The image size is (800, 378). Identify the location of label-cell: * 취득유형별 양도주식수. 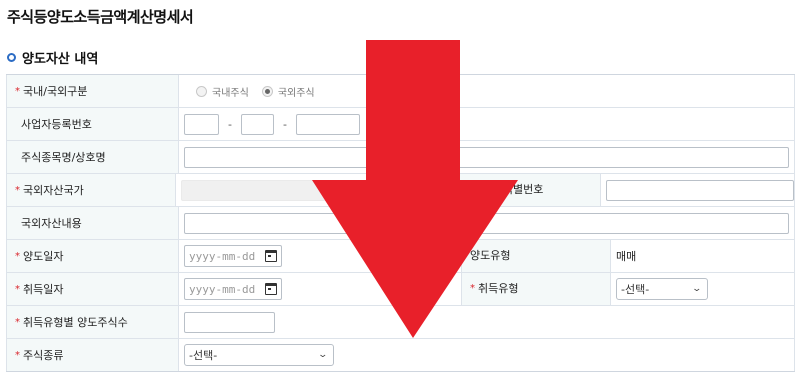
(92, 322).